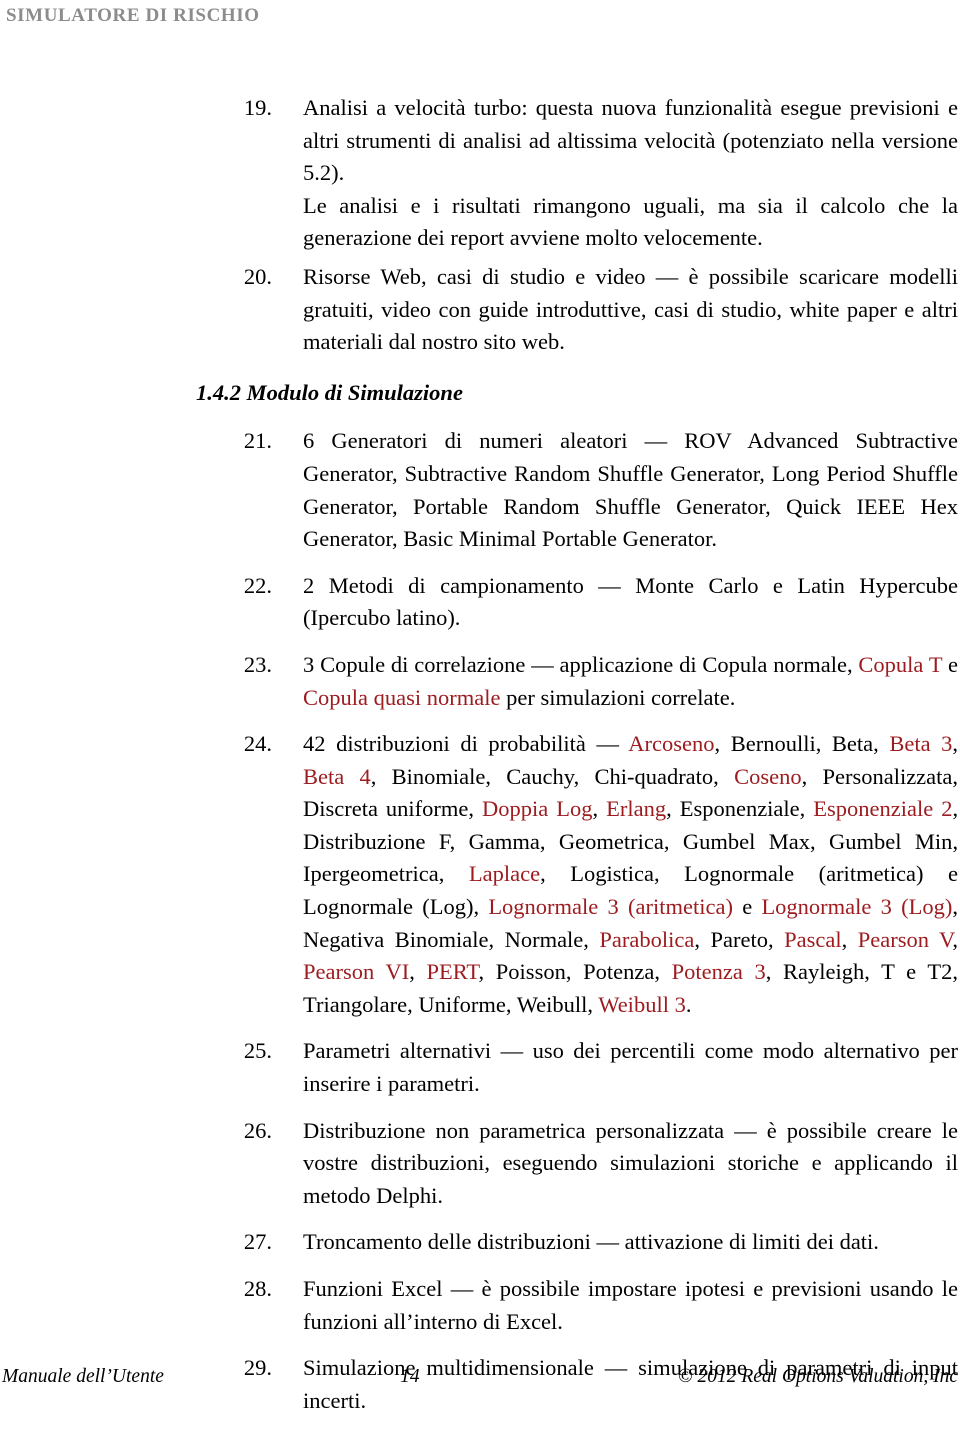 Image resolution: width=960 pixels, height=1431 pixels. I want to click on highlighted-term: Pearson V, so click(905, 939).